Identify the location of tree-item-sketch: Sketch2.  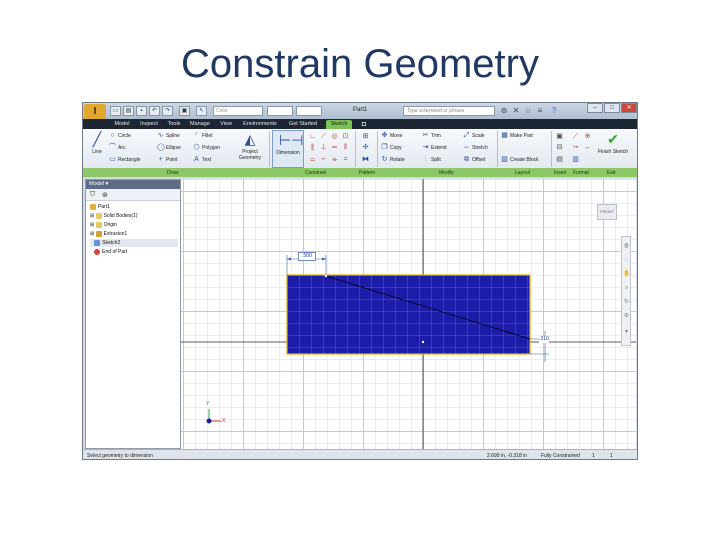
(134, 243).